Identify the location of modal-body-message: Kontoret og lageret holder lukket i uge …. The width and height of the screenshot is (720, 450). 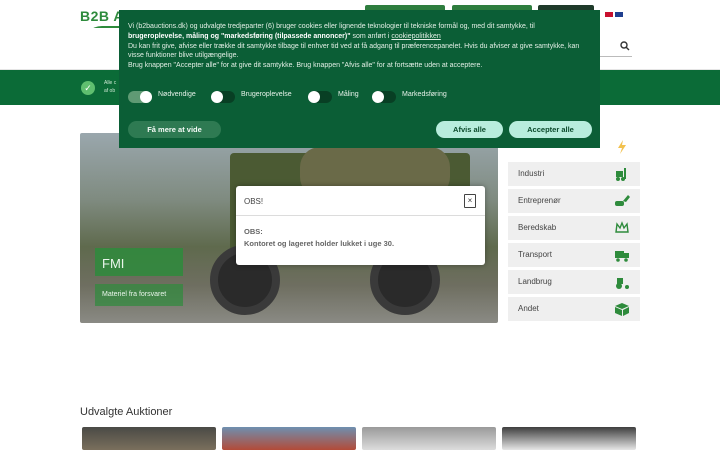
(319, 243).